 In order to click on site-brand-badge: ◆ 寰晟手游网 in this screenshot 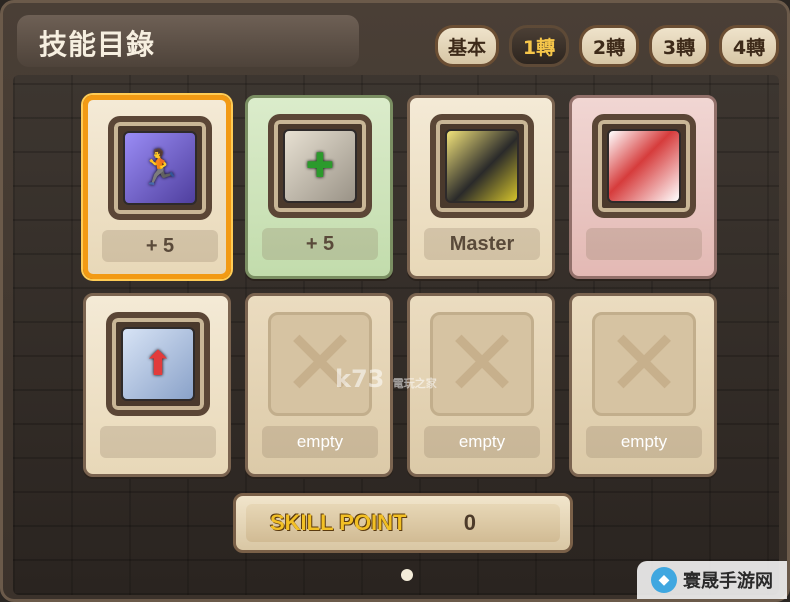, I will do `click(712, 580)`.